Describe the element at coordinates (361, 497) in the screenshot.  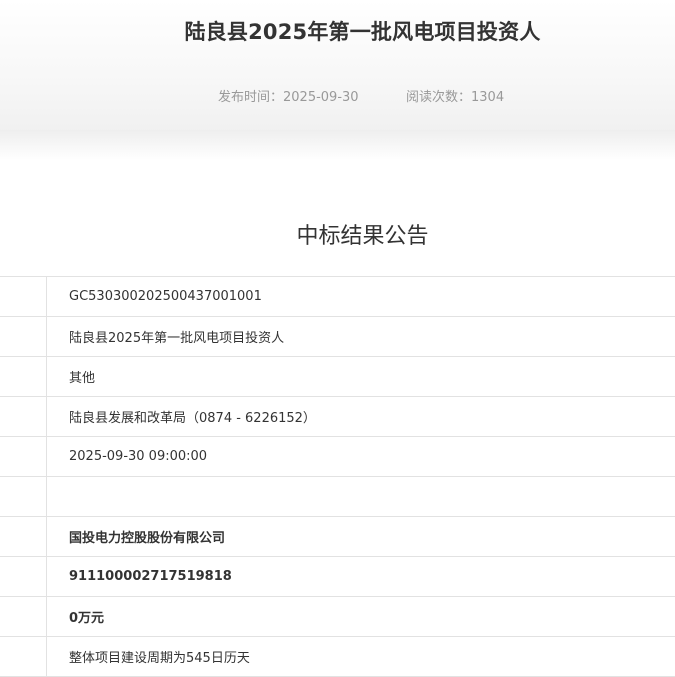
I see `empty-value` at that location.